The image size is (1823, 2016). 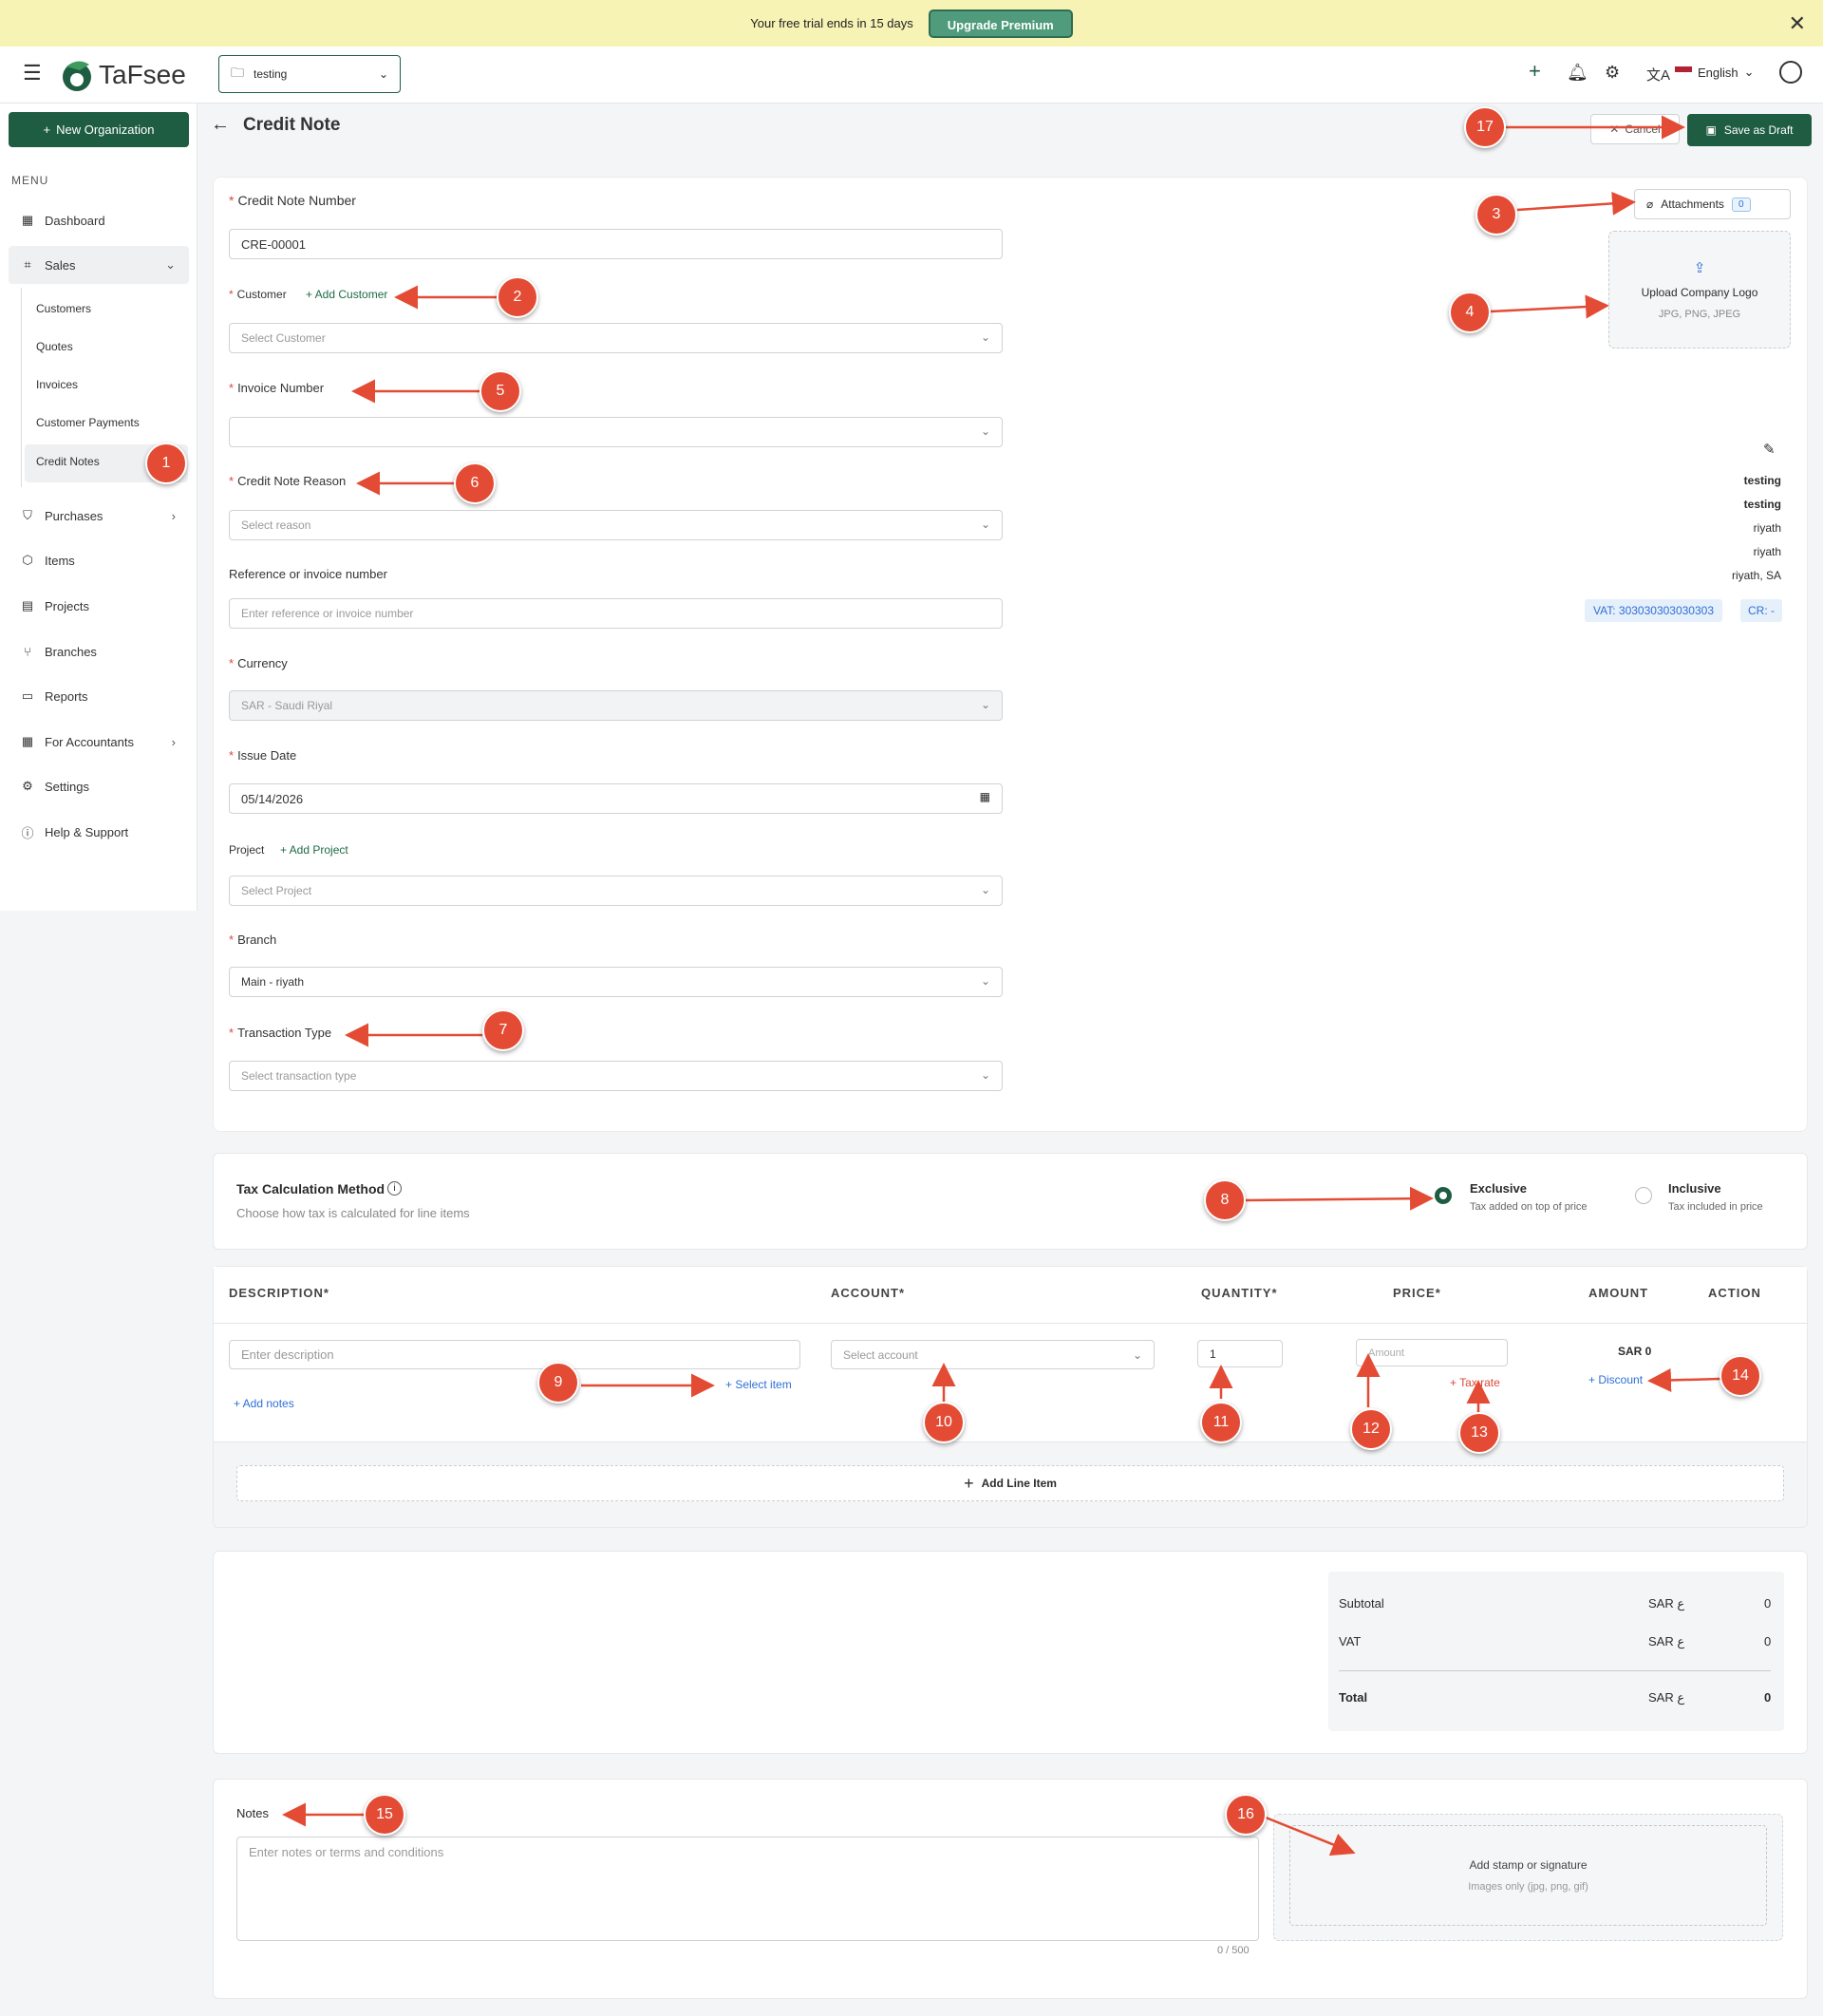 What do you see at coordinates (27, 695) in the screenshot?
I see `report-icon: ▭` at bounding box center [27, 695].